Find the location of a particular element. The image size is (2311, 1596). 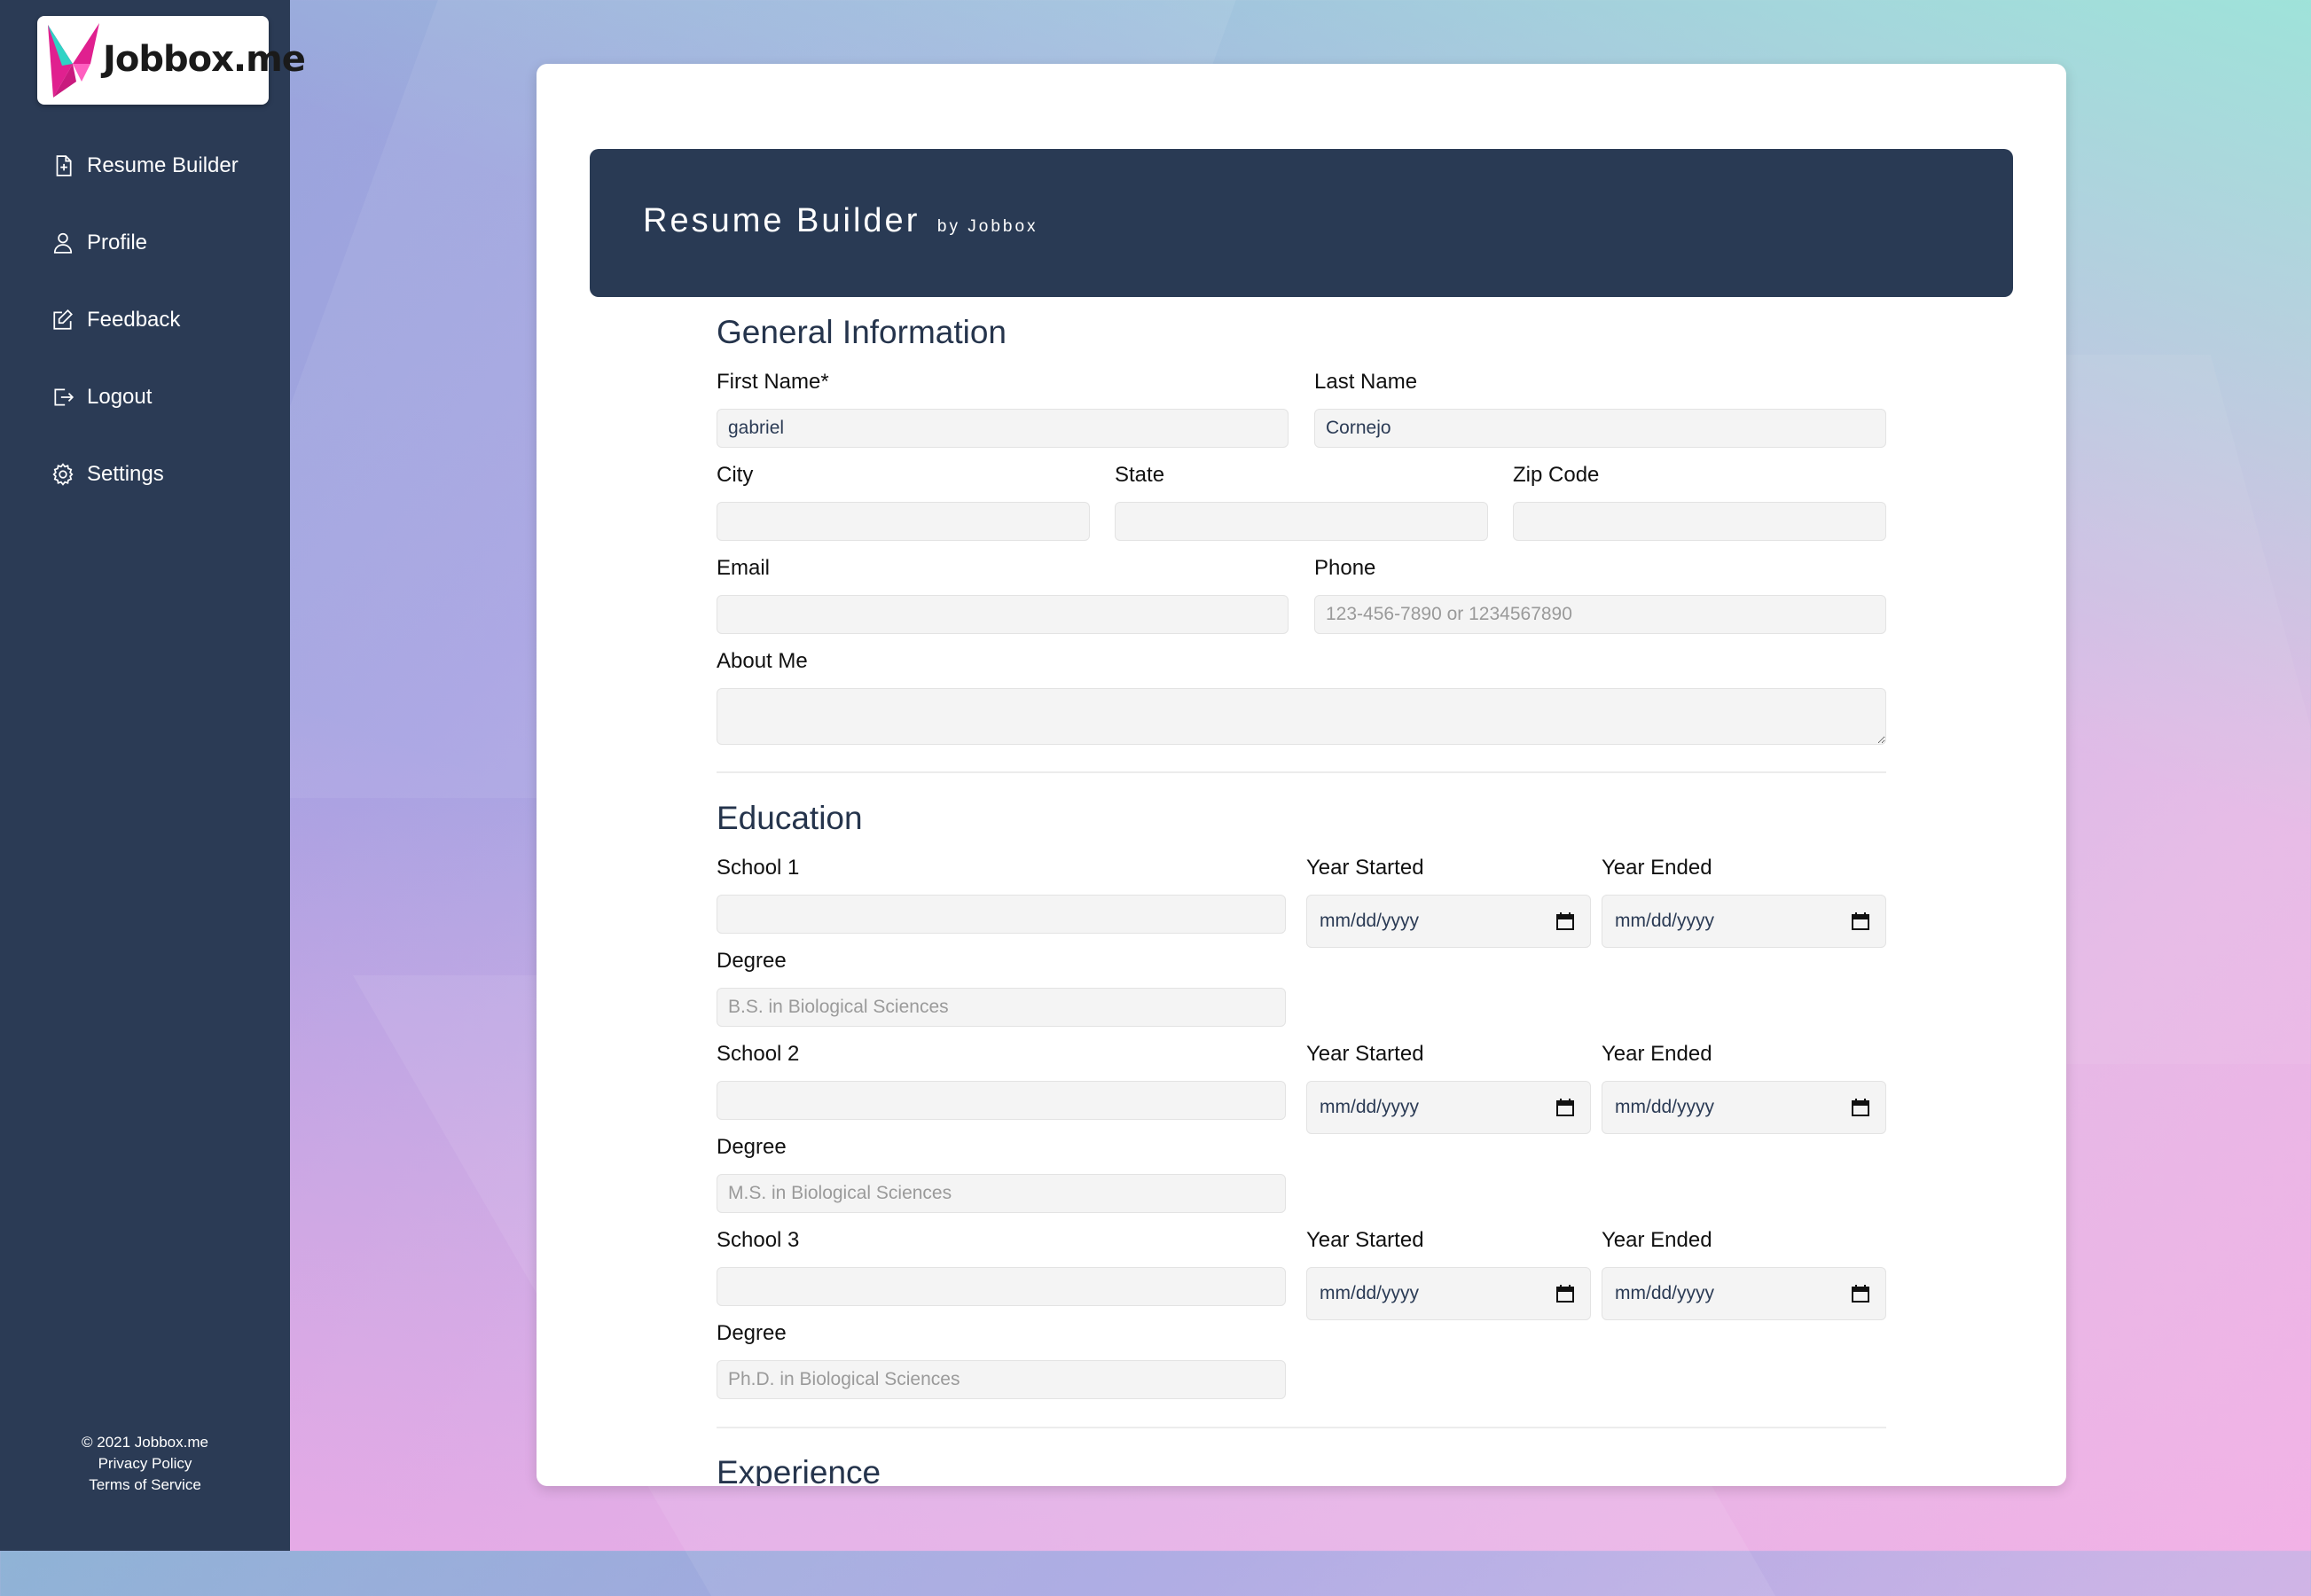

logo: Jobbox.me is located at coordinates (171, 61).